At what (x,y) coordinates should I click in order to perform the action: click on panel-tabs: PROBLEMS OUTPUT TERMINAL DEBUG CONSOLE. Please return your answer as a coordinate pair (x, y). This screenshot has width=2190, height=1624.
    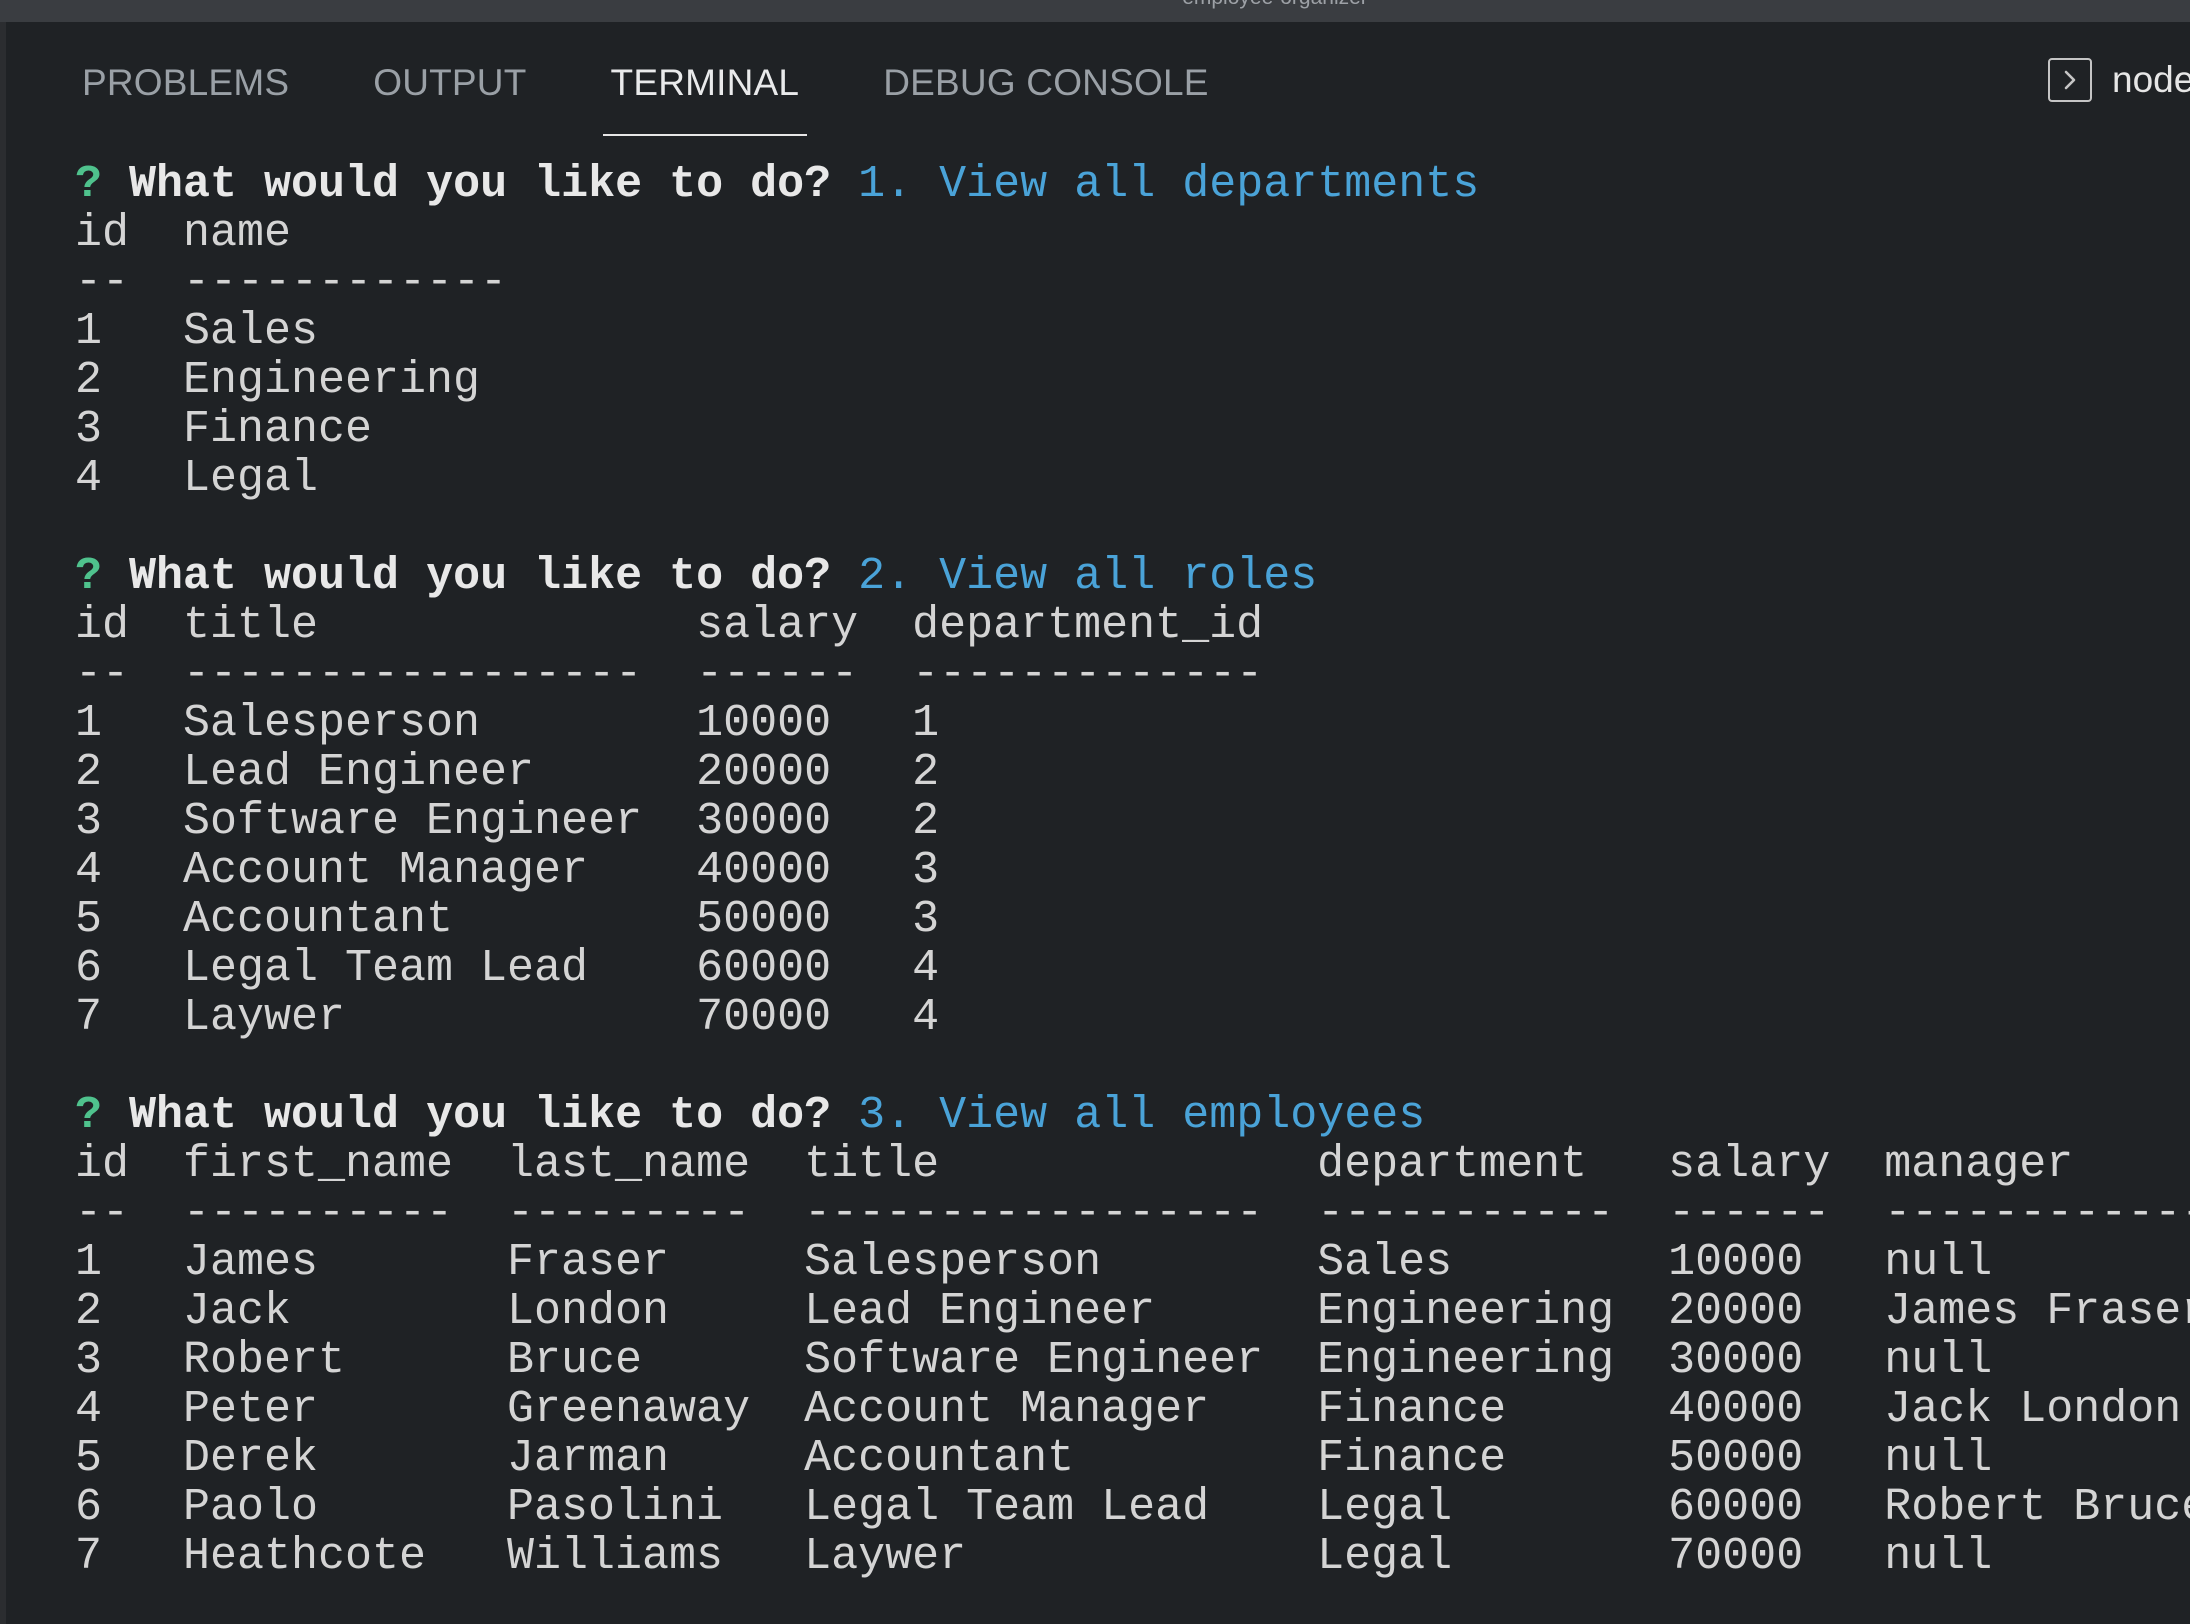
    Looking at the image, I should click on (687, 98).